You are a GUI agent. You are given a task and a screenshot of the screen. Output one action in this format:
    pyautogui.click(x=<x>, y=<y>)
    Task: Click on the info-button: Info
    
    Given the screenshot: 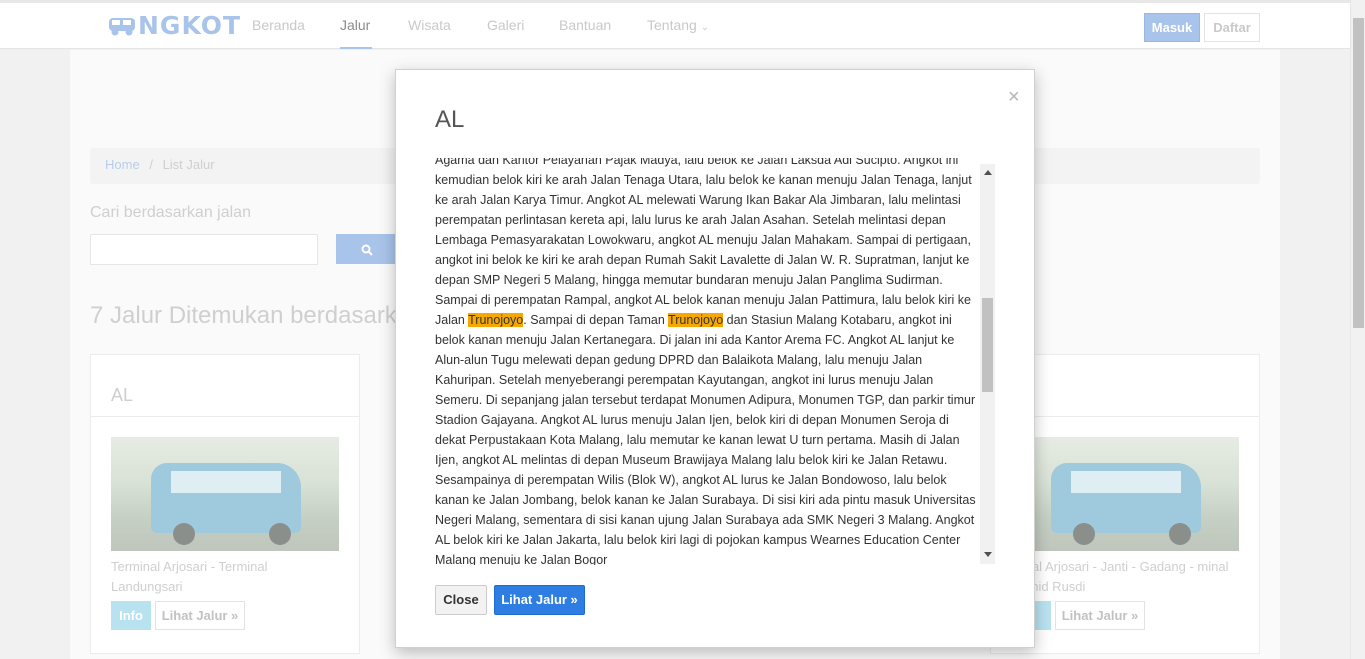 What is the action you would take?
    pyautogui.click(x=131, y=615)
    